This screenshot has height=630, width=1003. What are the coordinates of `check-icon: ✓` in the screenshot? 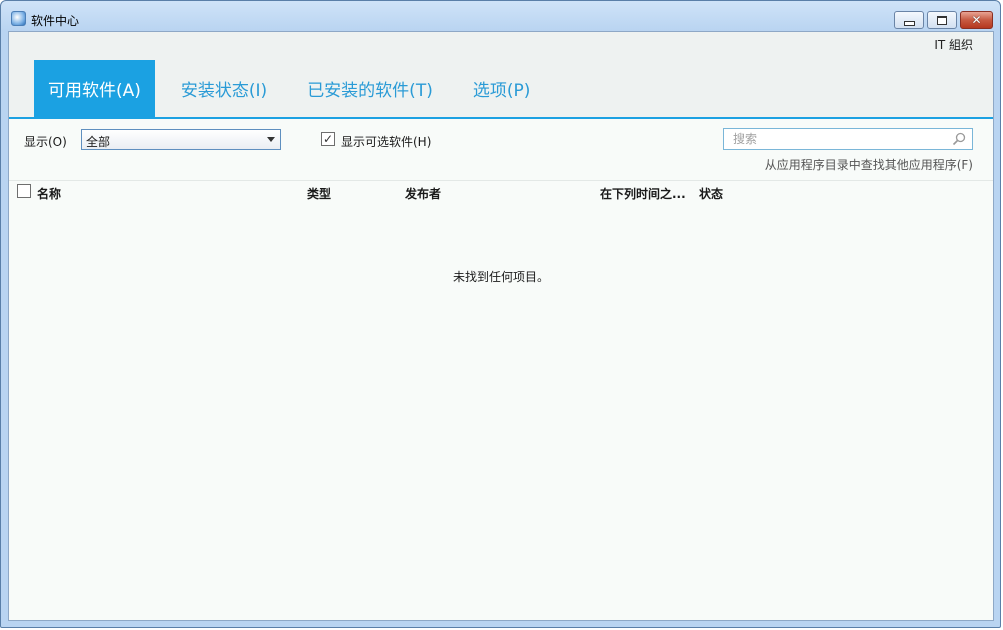 It's located at (328, 139).